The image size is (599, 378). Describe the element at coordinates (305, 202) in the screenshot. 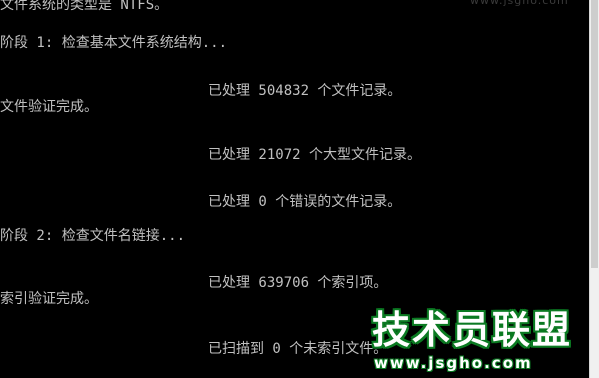

I see `console-line-bad-records: 已处理 0 个错误的文件记录。` at that location.